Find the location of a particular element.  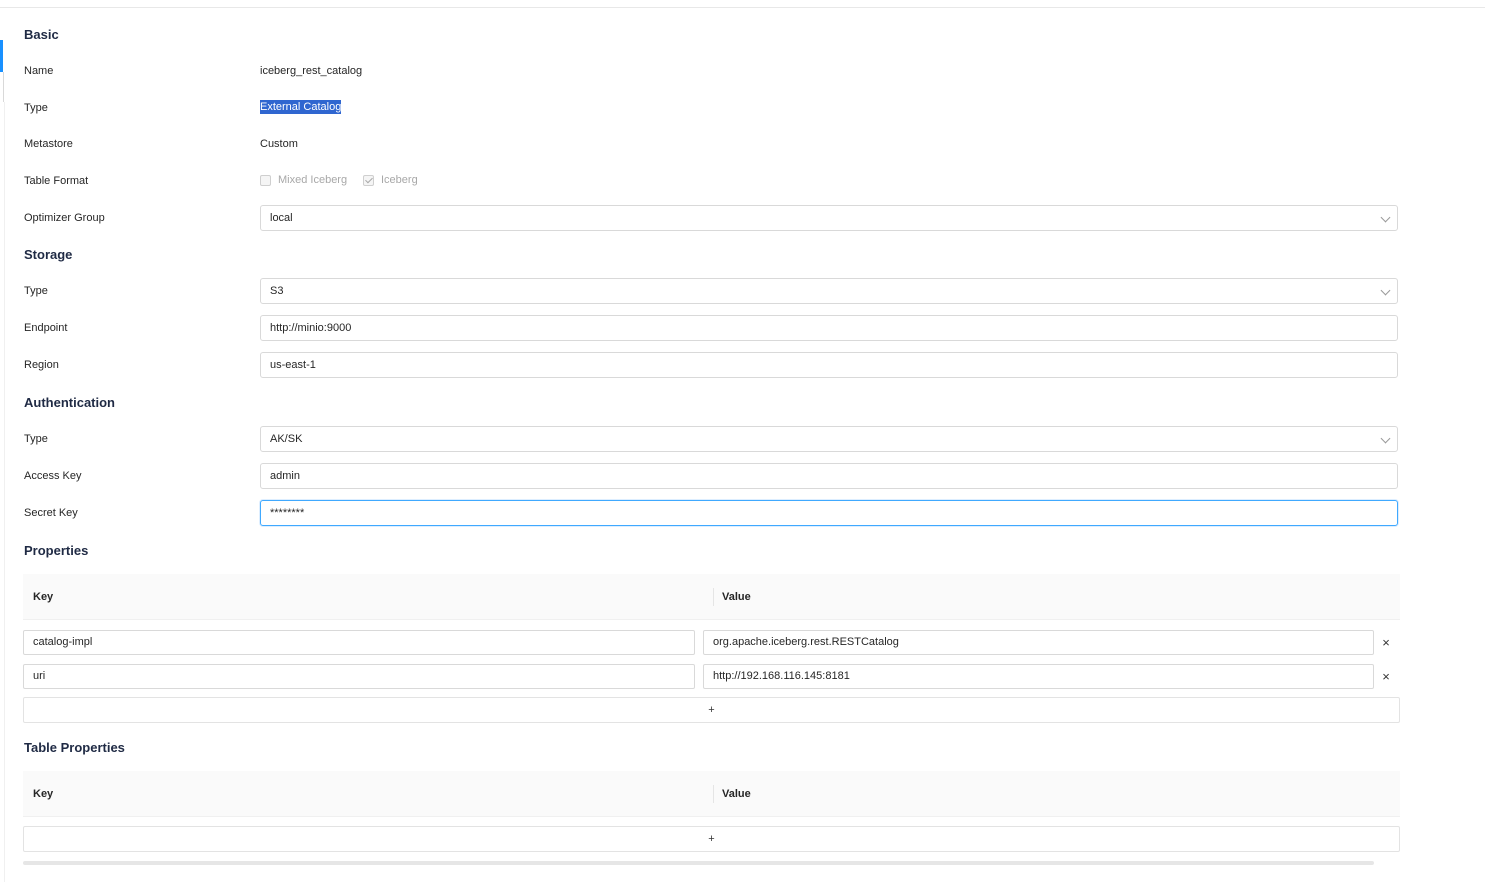

storage-type-value: S3 is located at coordinates (277, 291).